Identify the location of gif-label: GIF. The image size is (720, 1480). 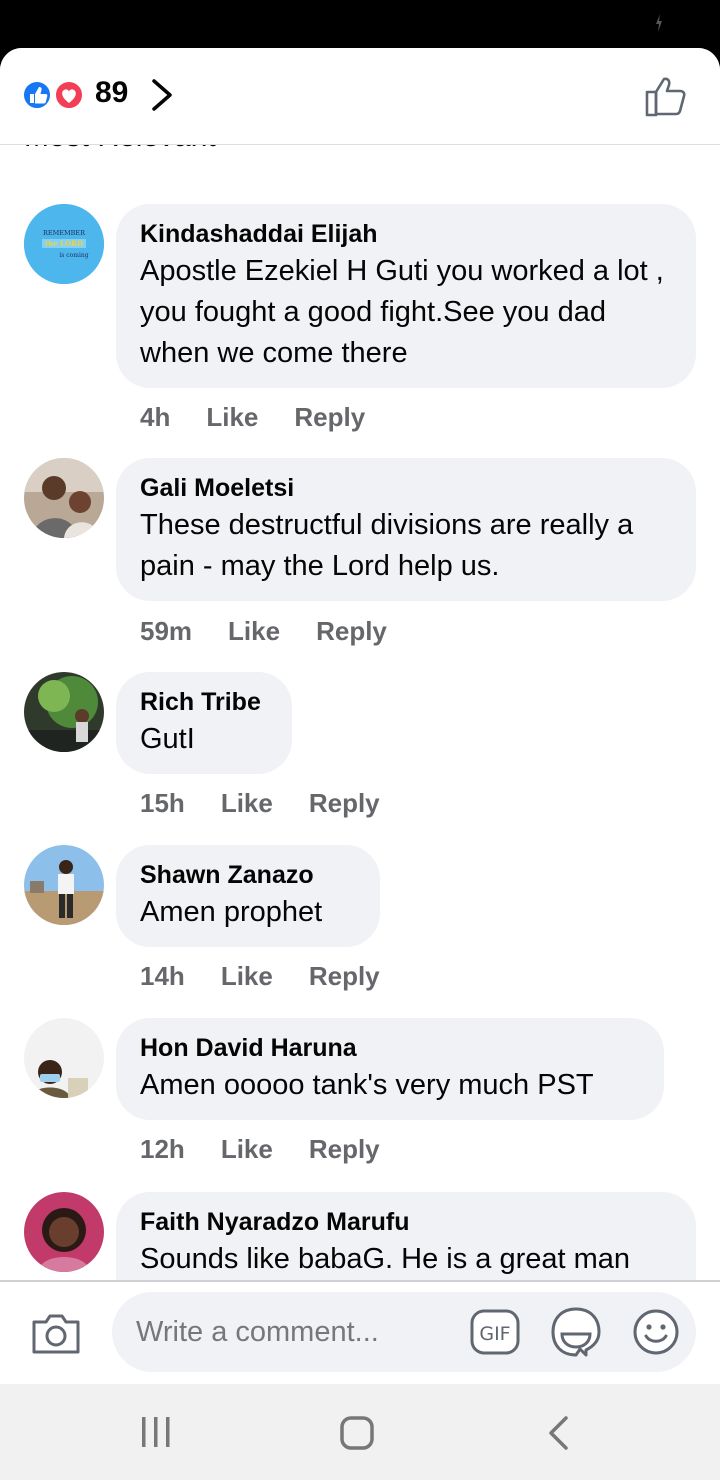
(494, 1334).